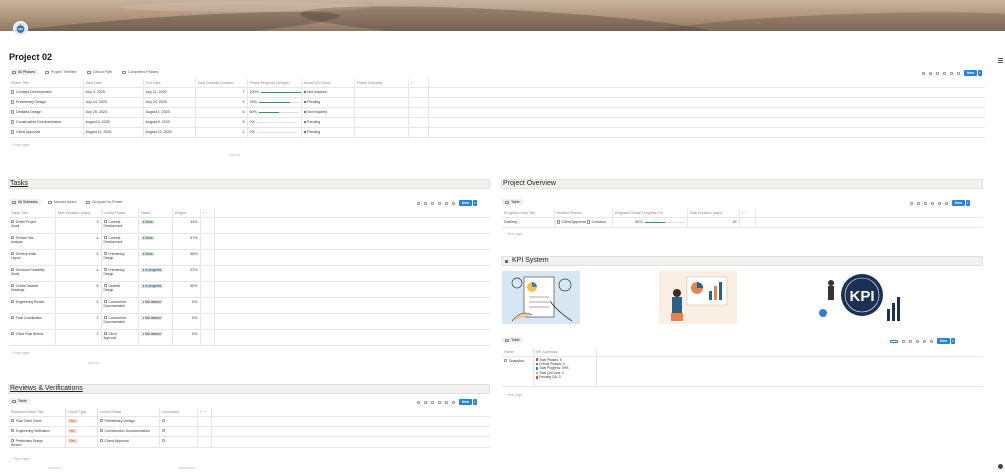 Image resolution: width=1005 pixels, height=473 pixels. Describe the element at coordinates (34, 92) in the screenshot. I see `phase-title: Concept Development` at that location.